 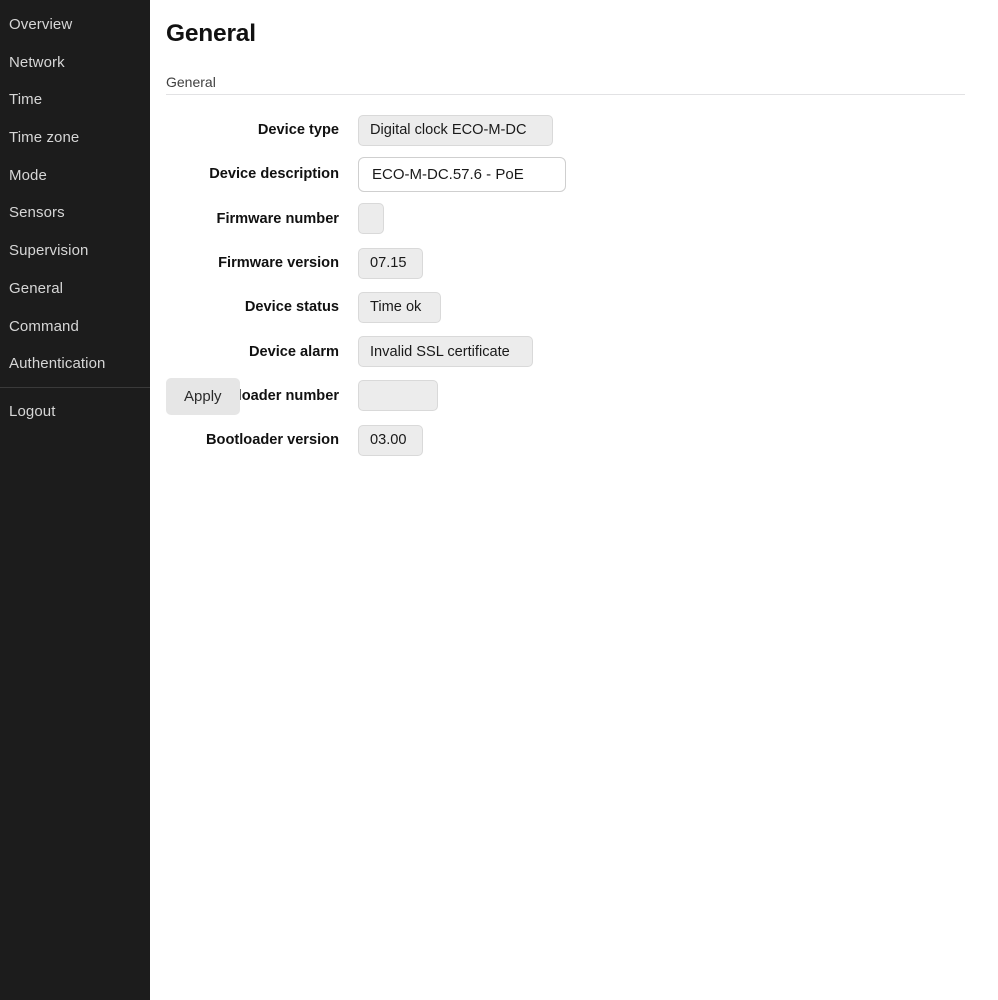 What do you see at coordinates (75, 289) in the screenshot?
I see `sidebar-item-general: General` at bounding box center [75, 289].